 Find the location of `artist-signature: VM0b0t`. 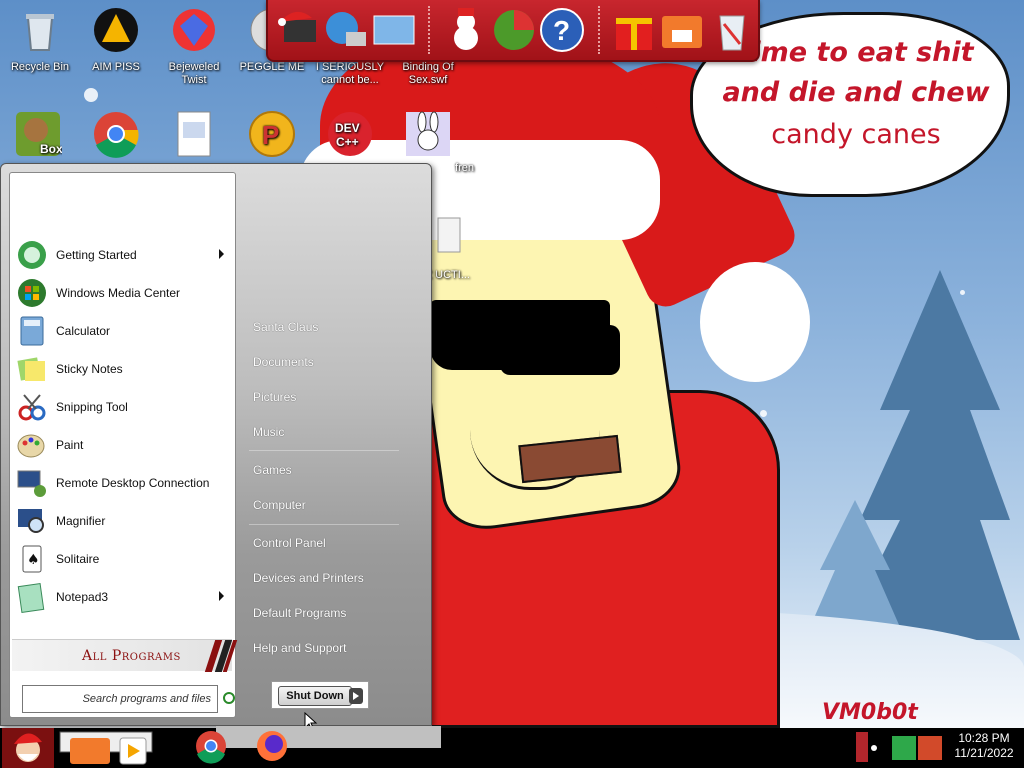

artist-signature: VM0b0t is located at coordinates (870, 712).